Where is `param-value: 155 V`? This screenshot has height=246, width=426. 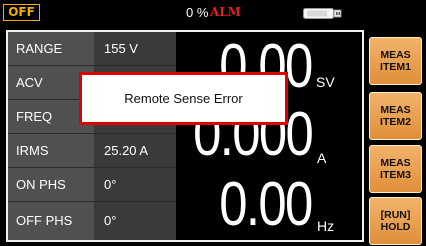
param-value: 155 V is located at coordinates (135, 48).